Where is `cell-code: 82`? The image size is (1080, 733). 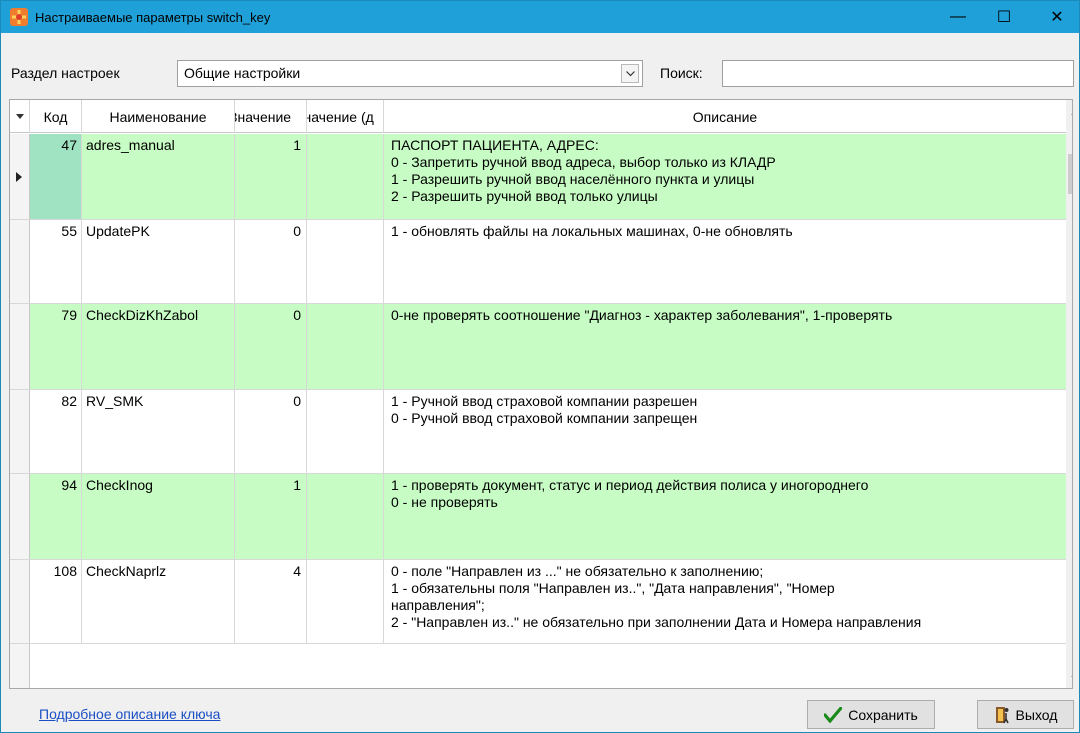 cell-code: 82 is located at coordinates (56, 431).